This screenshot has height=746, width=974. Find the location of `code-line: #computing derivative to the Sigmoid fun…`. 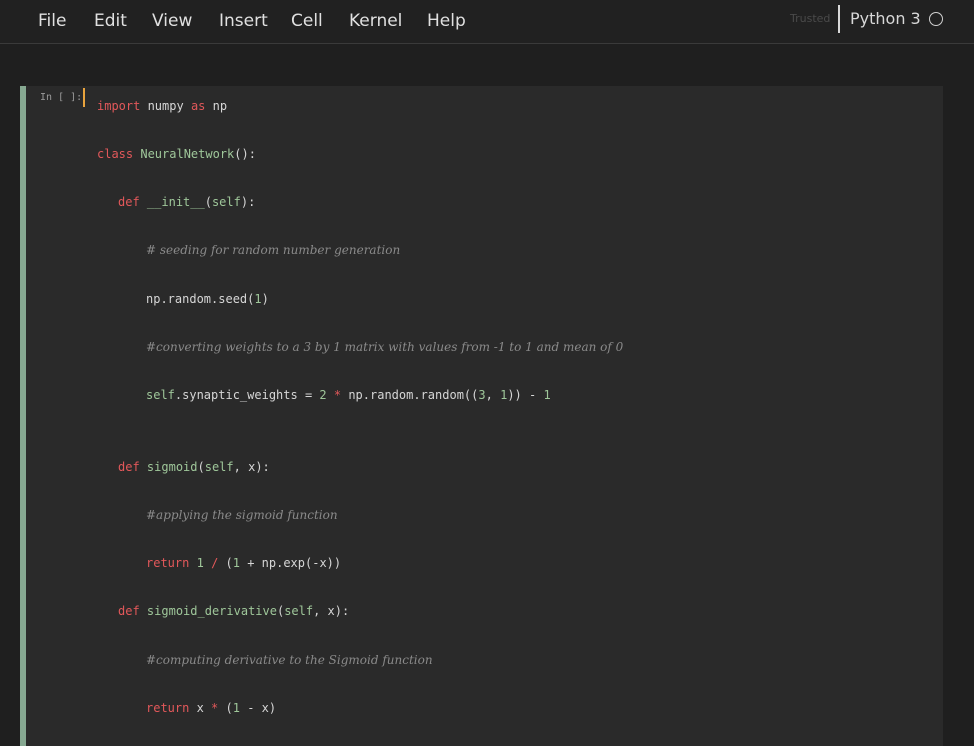

code-line: #computing derivative to the Sigmoid fun… is located at coordinates (289, 660).